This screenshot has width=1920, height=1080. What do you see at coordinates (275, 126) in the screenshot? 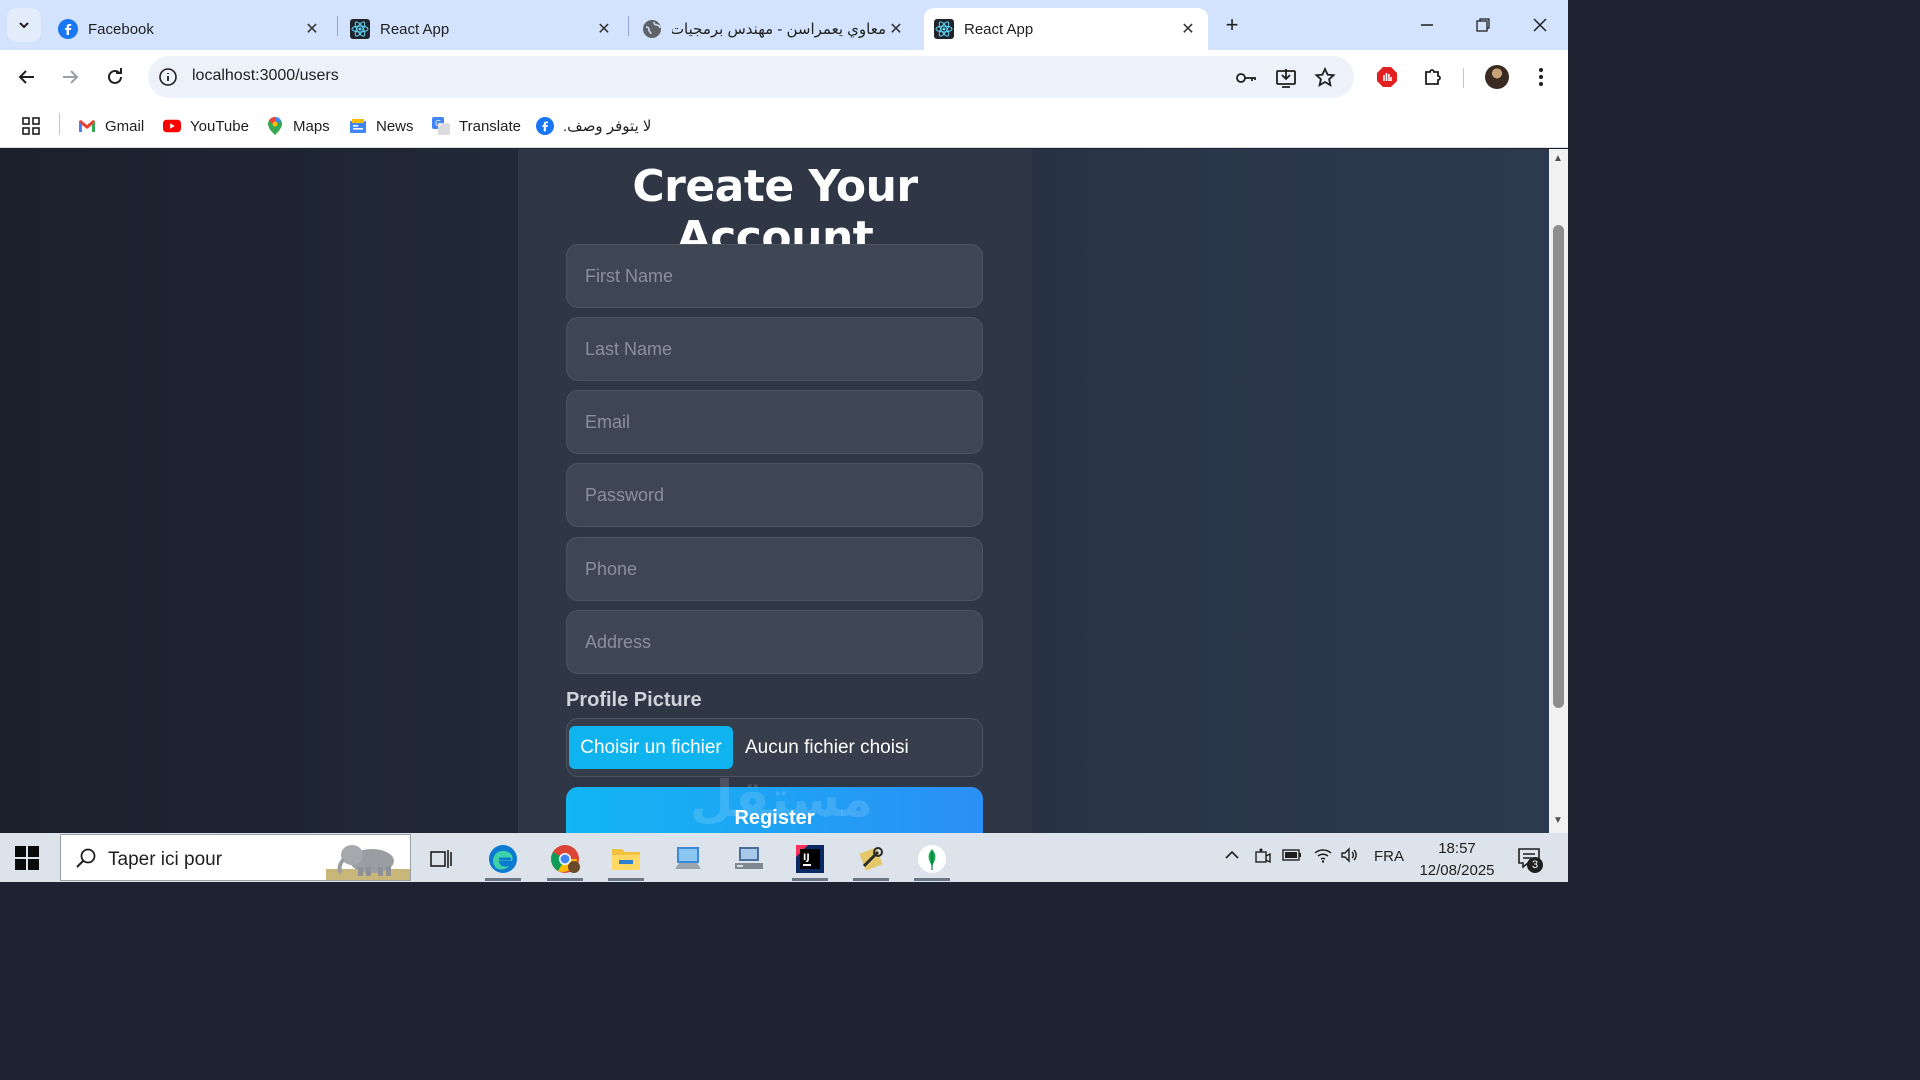
I see `maps-icon` at bounding box center [275, 126].